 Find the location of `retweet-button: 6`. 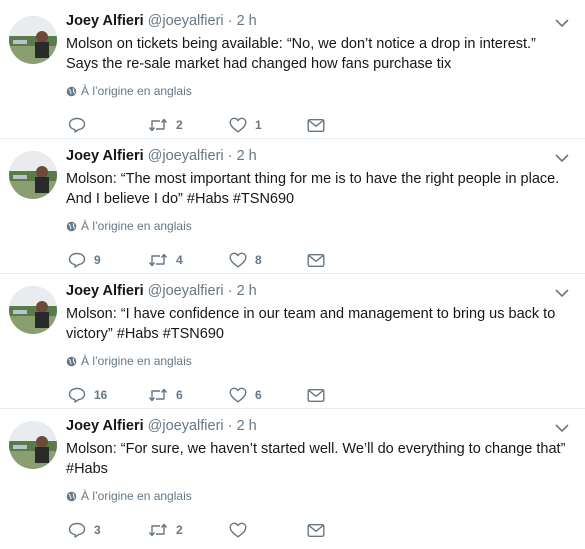

retweet-button: 6 is located at coordinates (165, 395).